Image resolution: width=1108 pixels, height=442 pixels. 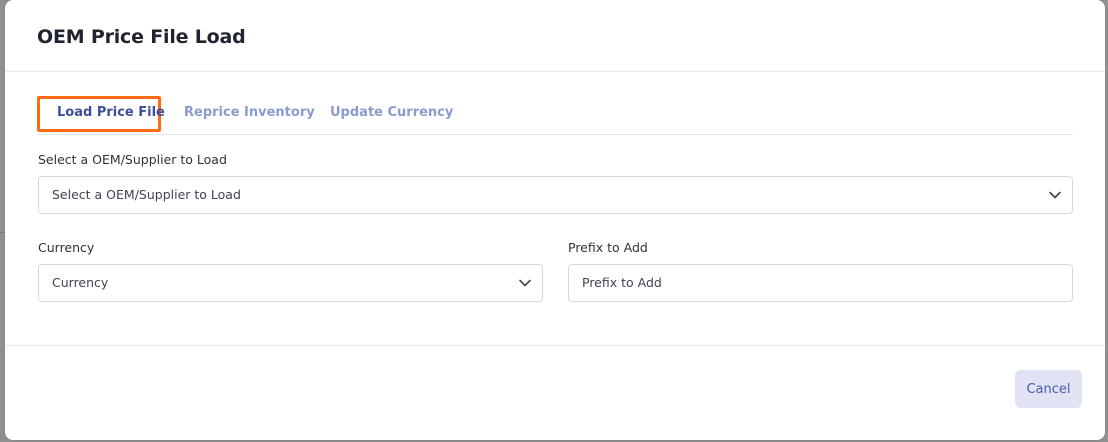 I want to click on tab-label: Reprice Inventory, so click(x=249, y=112).